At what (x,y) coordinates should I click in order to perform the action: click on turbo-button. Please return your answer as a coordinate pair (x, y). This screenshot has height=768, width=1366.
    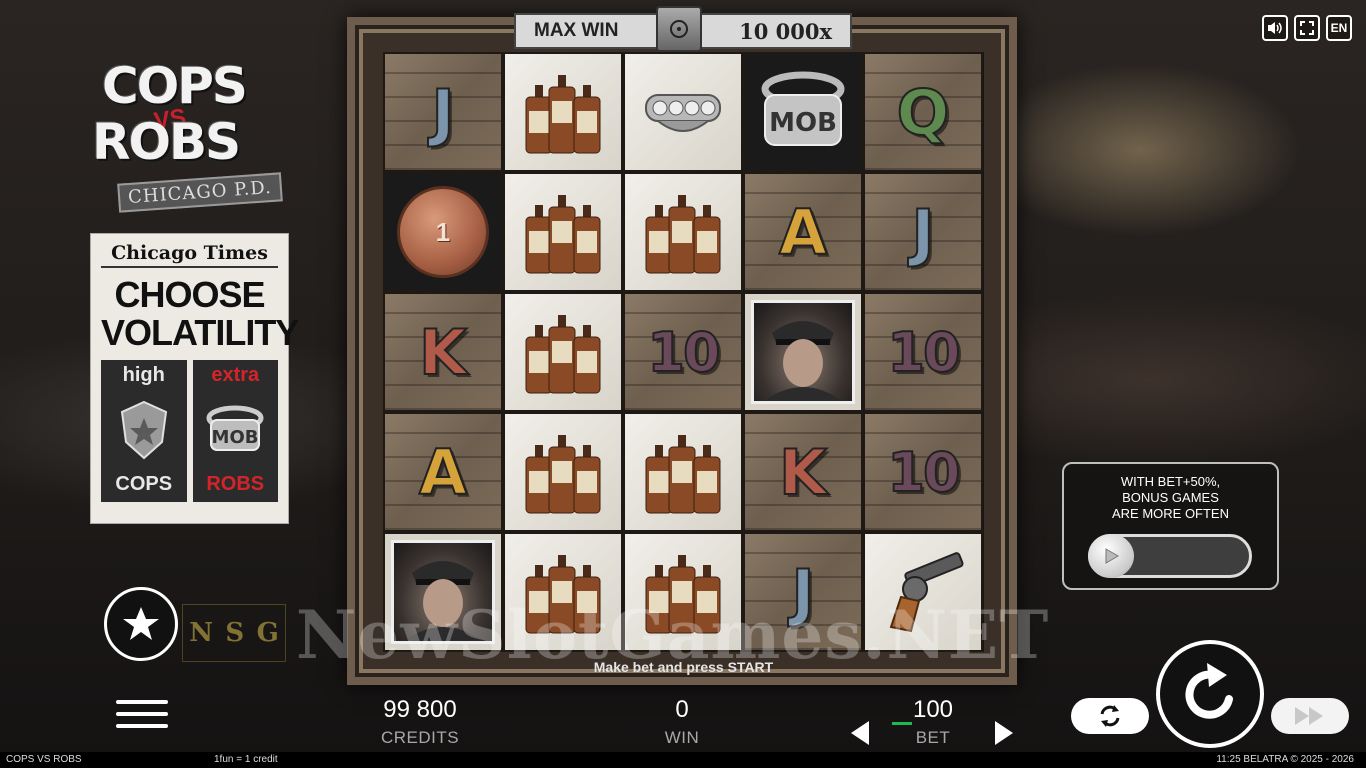
    Looking at the image, I should click on (1310, 716).